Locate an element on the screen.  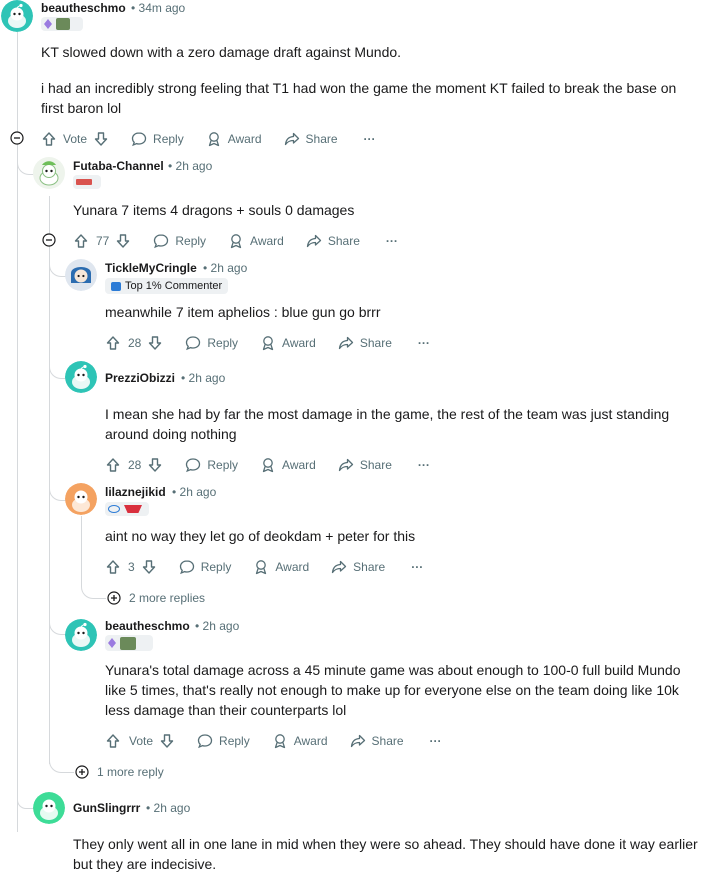
more-replies-button: 2 more replies is located at coordinates (156, 598).